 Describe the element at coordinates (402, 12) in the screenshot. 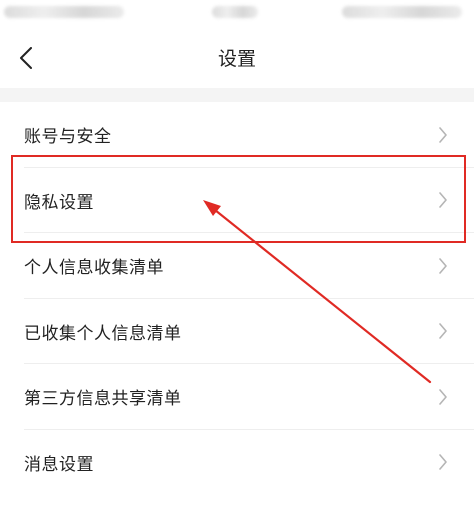

I see `status-bar-blurred-right` at that location.